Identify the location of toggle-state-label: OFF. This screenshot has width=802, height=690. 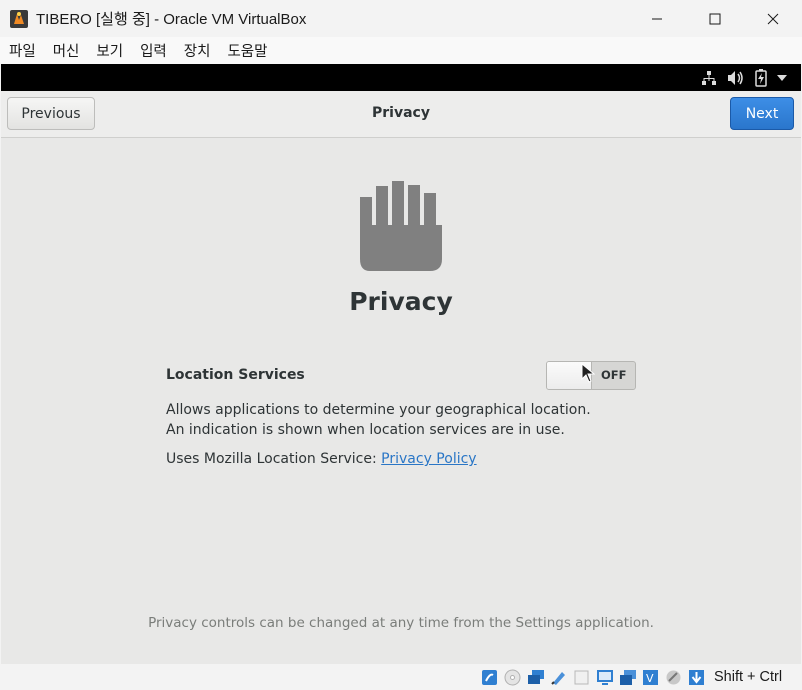
(614, 375).